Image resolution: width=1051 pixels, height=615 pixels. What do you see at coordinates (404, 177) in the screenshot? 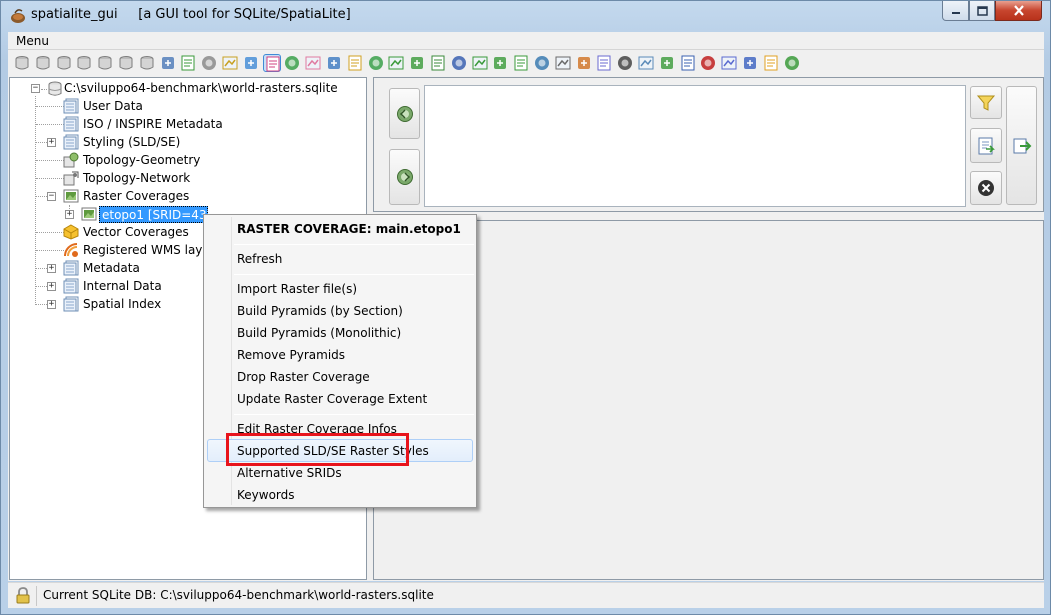
I see `query-history-forward-button` at bounding box center [404, 177].